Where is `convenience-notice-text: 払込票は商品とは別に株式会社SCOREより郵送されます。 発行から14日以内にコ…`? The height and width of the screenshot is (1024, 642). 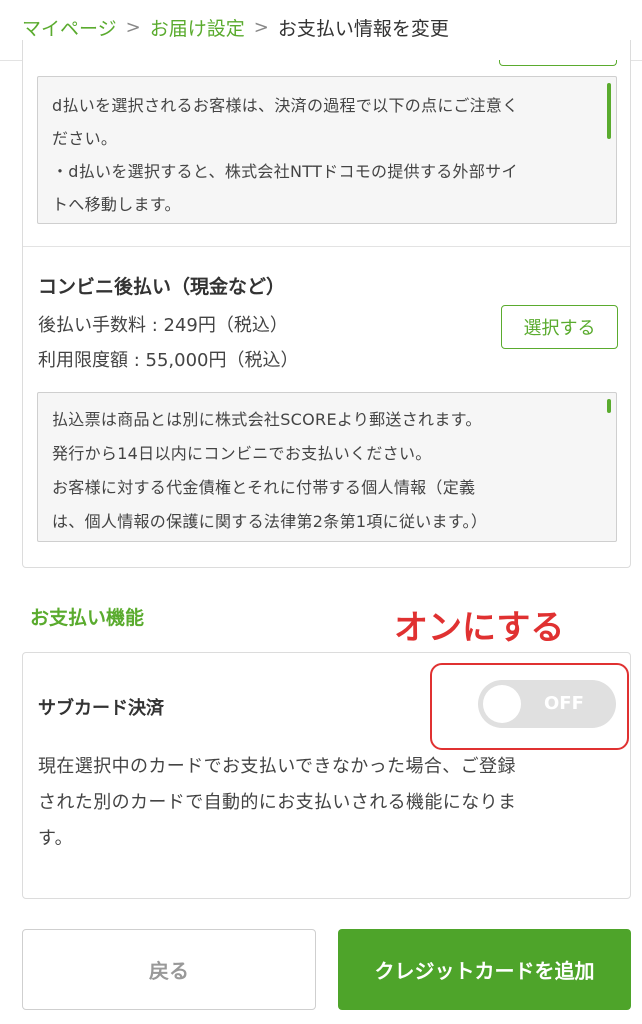
convenience-notice-text: 払込票は商品とは別に株式会社SCOREより郵送されます。 発行から14日以内にコ… is located at coordinates (327, 466).